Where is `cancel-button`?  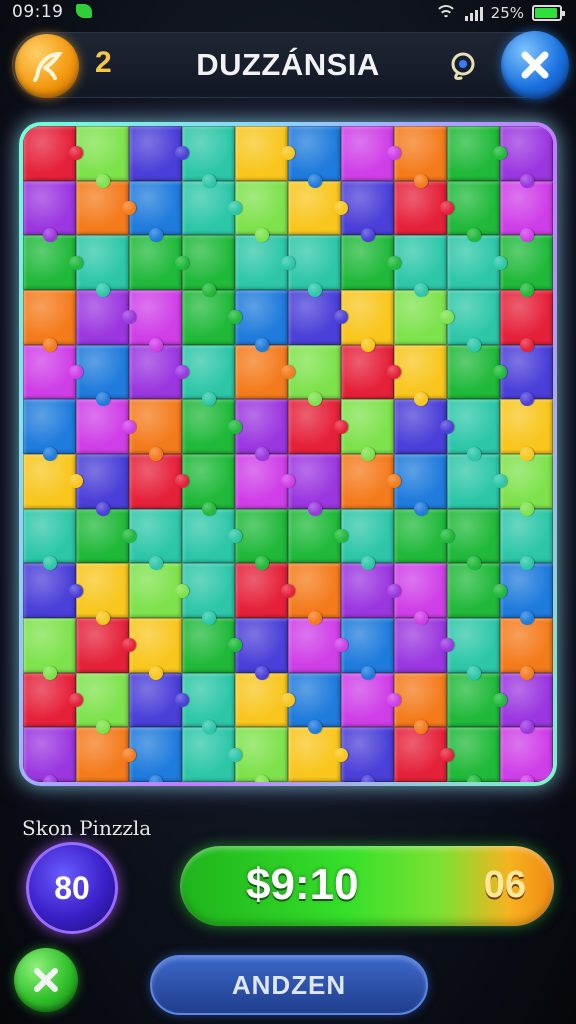 cancel-button is located at coordinates (46, 980).